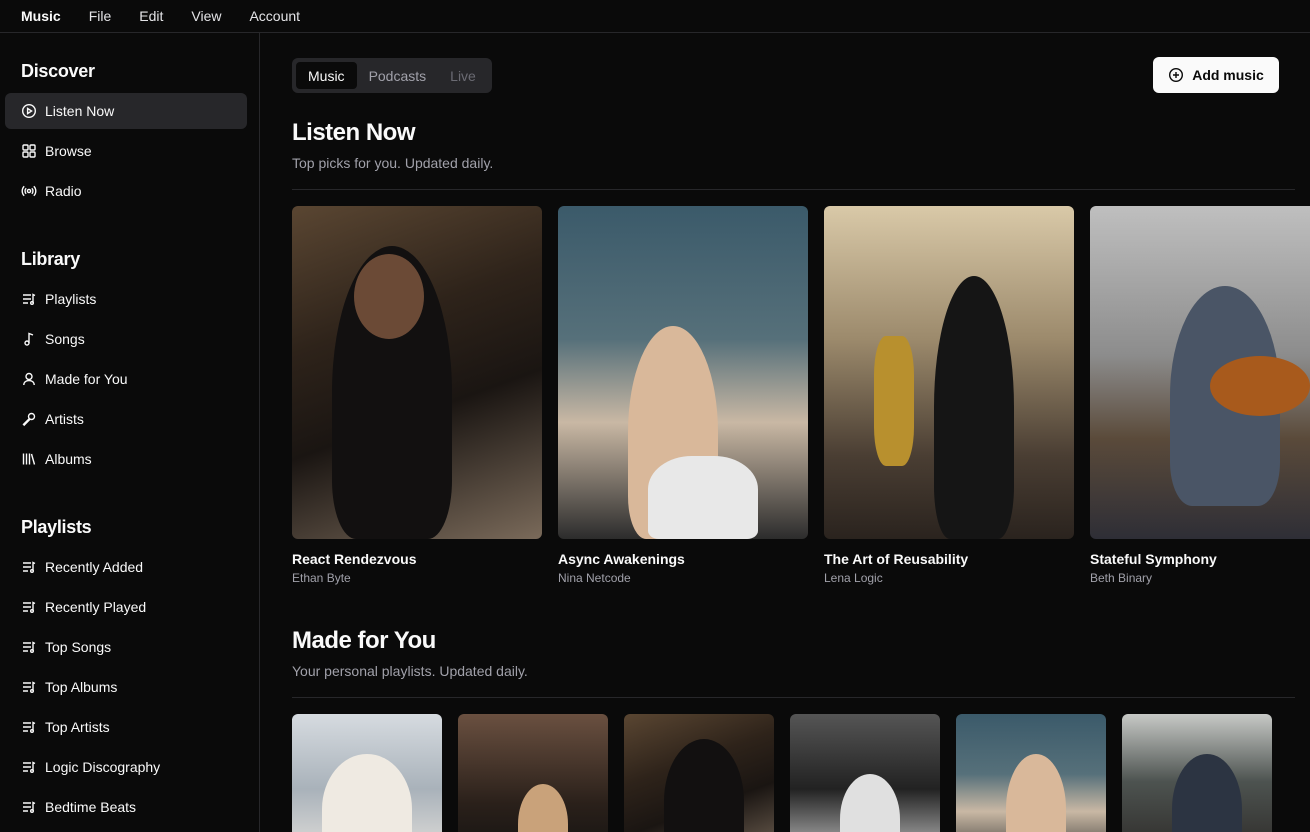 The height and width of the screenshot is (832, 1310). I want to click on sidebar-item-radio: Radio, so click(126, 191).